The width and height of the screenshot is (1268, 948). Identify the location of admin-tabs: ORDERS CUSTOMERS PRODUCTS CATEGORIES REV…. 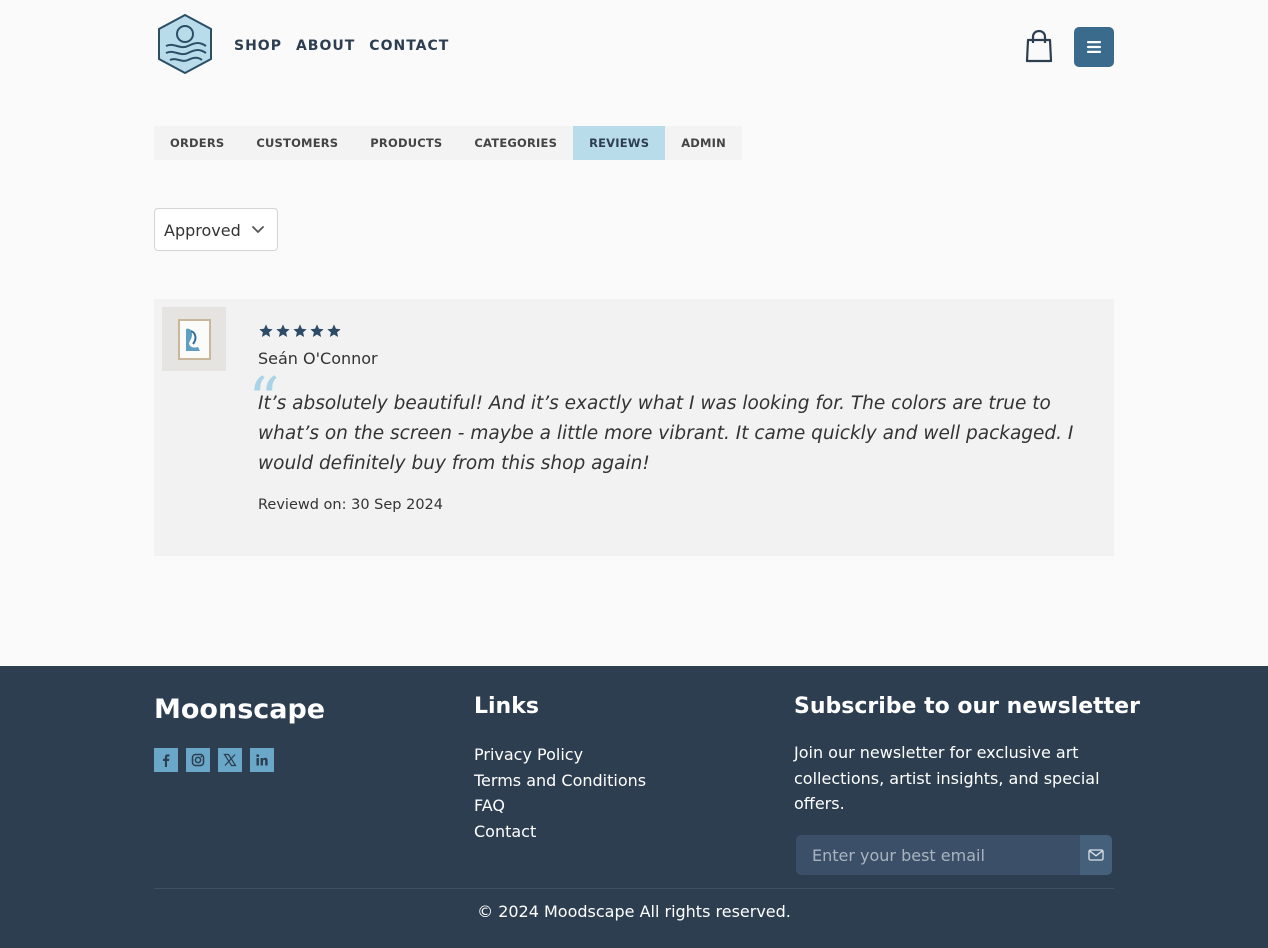
(448, 143).